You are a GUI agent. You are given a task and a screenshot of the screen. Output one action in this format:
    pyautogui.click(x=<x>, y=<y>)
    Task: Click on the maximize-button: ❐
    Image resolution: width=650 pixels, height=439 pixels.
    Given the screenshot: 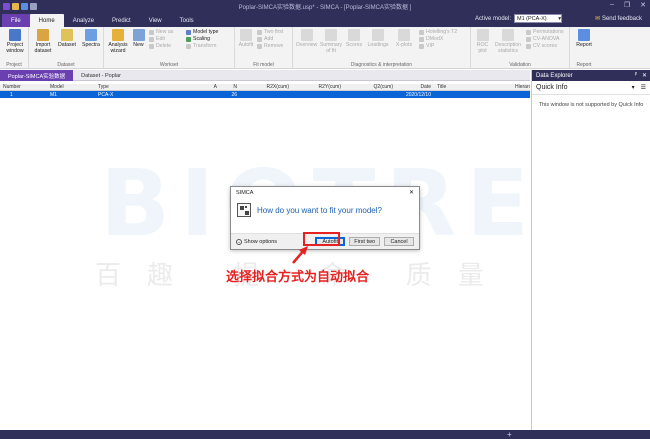 What is the action you would take?
    pyautogui.click(x=627, y=5)
    